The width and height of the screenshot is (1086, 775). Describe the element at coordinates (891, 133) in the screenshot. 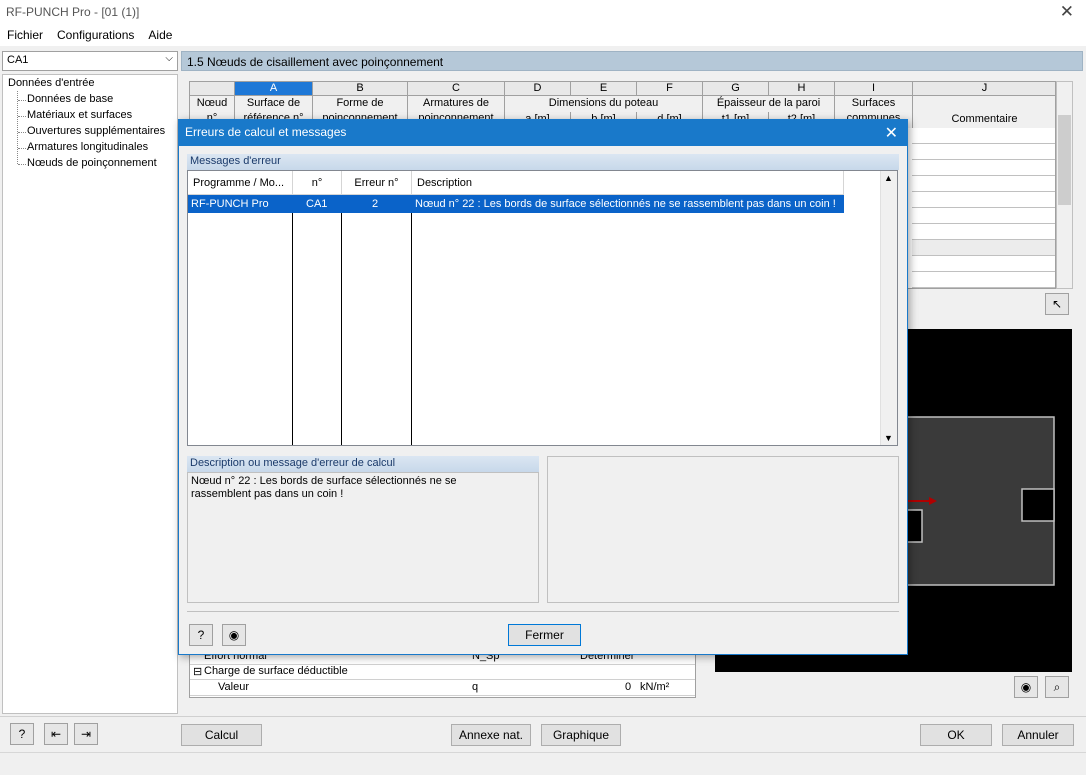

I see `dialog-close-icon: ✕` at that location.